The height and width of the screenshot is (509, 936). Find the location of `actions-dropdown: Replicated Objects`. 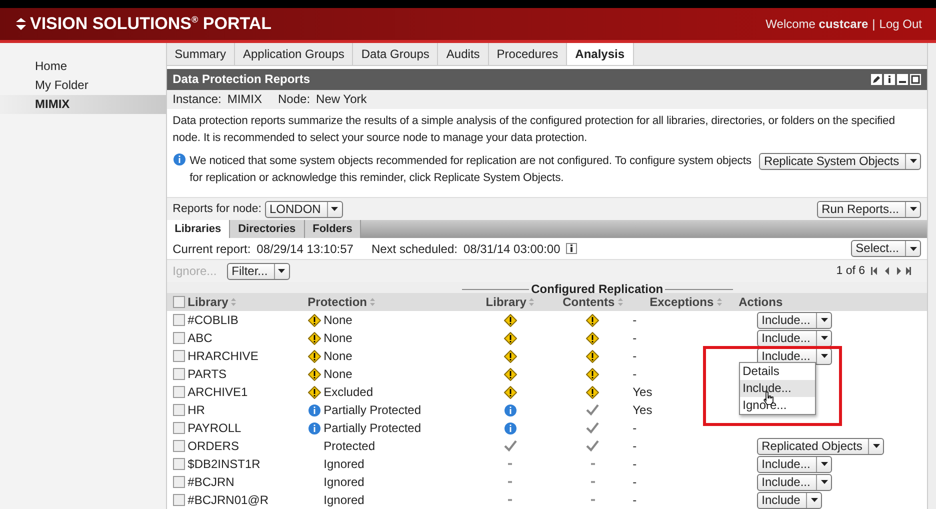

actions-dropdown: Replicated Objects is located at coordinates (820, 446).